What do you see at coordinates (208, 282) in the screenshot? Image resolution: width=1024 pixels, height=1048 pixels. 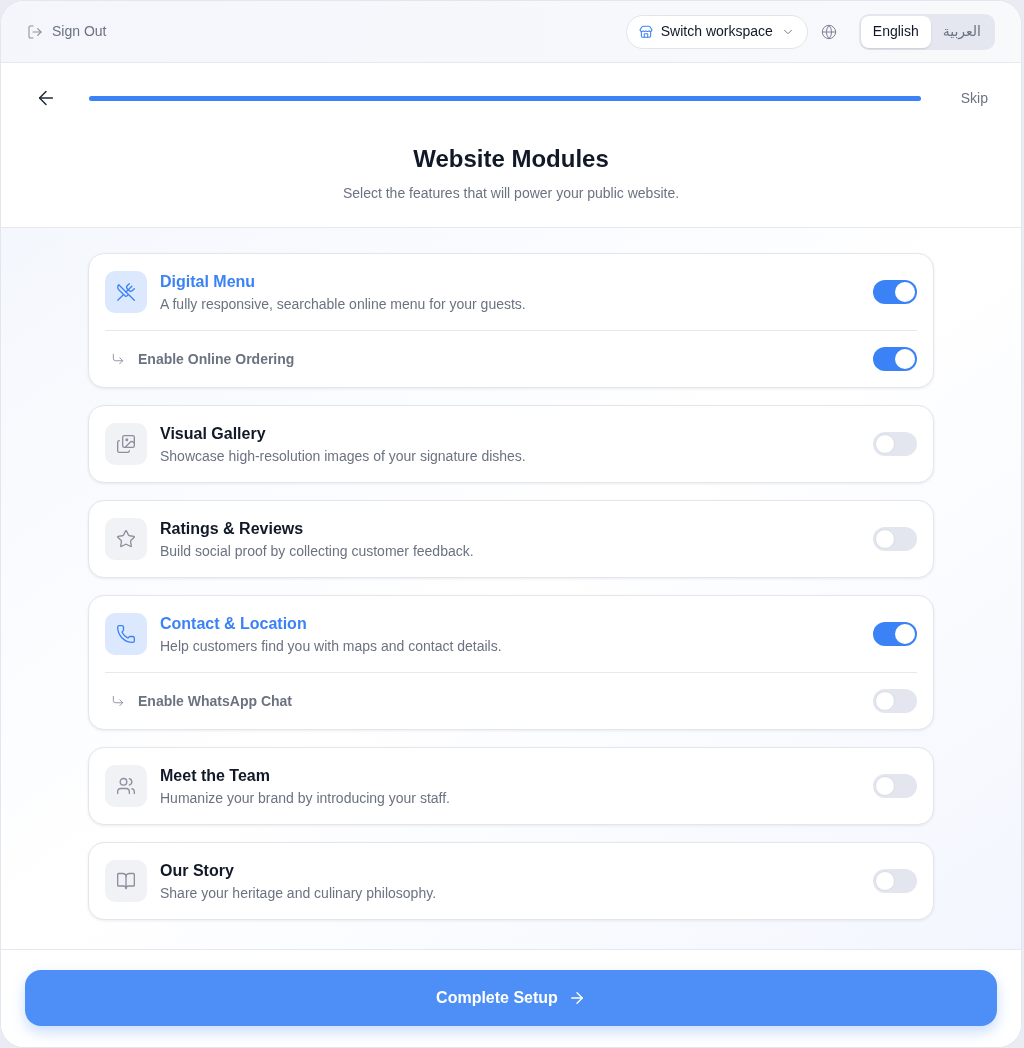 I see `module-title: Digital Menu` at bounding box center [208, 282].